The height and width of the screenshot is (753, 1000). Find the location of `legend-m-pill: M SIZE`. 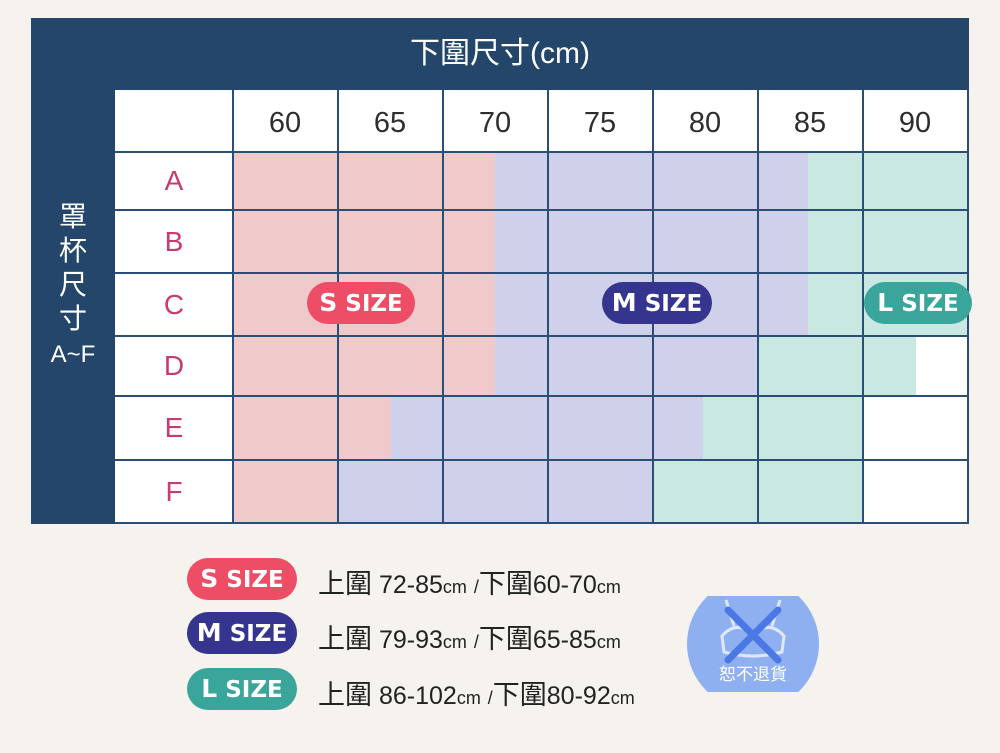

legend-m-pill: M SIZE is located at coordinates (242, 633).